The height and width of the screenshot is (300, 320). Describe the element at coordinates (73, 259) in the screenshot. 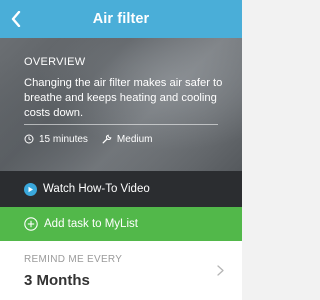

I see `reminder-label: REMIND ME EVERY` at that location.